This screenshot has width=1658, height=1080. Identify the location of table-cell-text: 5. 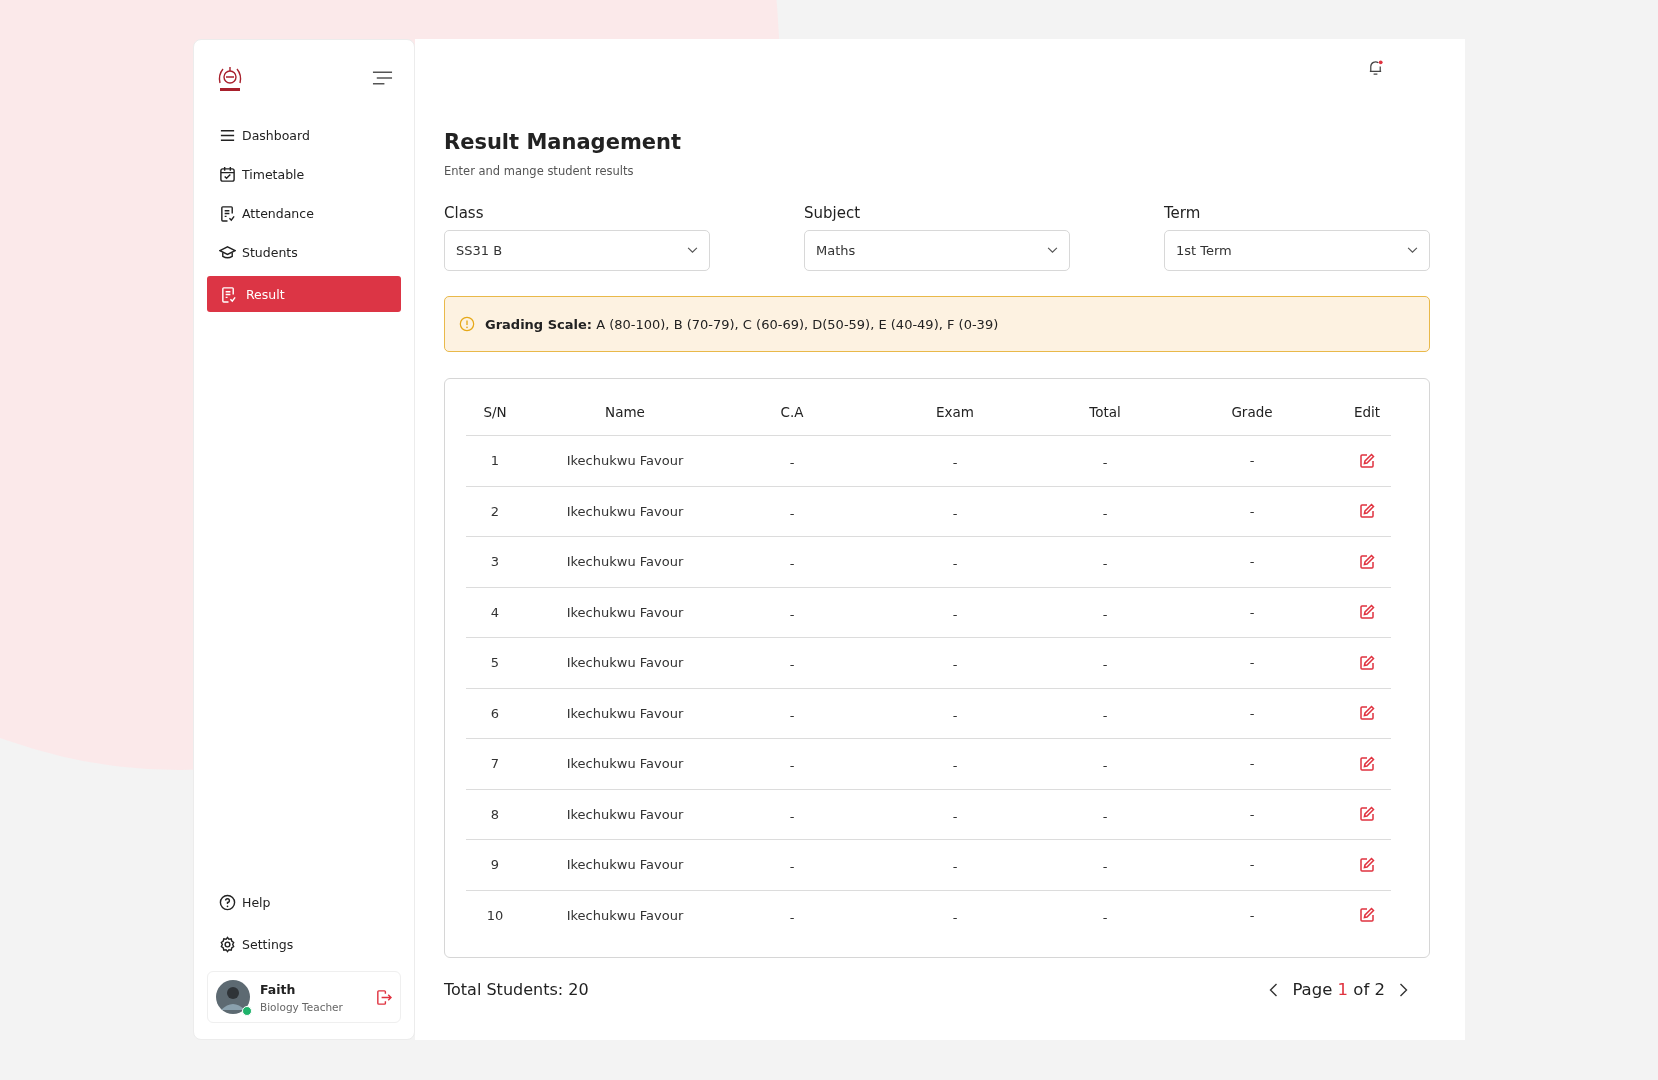
(495, 663).